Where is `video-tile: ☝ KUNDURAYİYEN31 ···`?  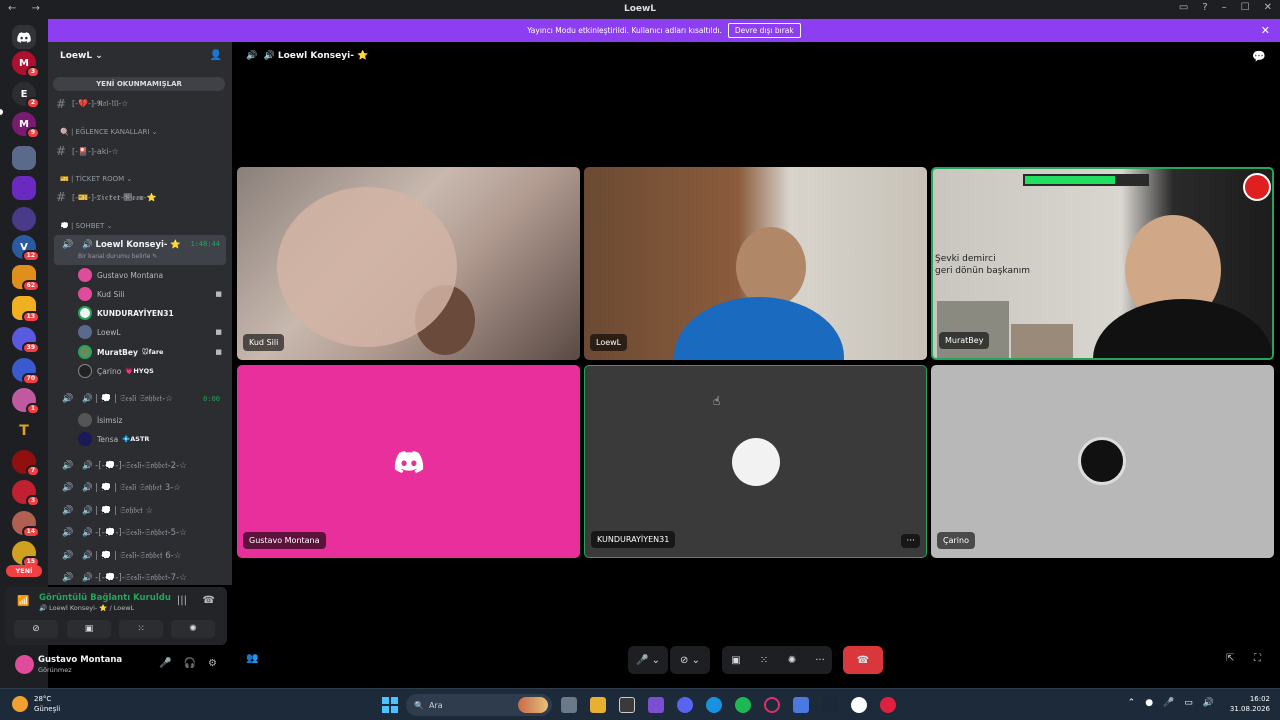
video-tile: ☝ KUNDURAYİYEN31 ··· is located at coordinates (755, 461).